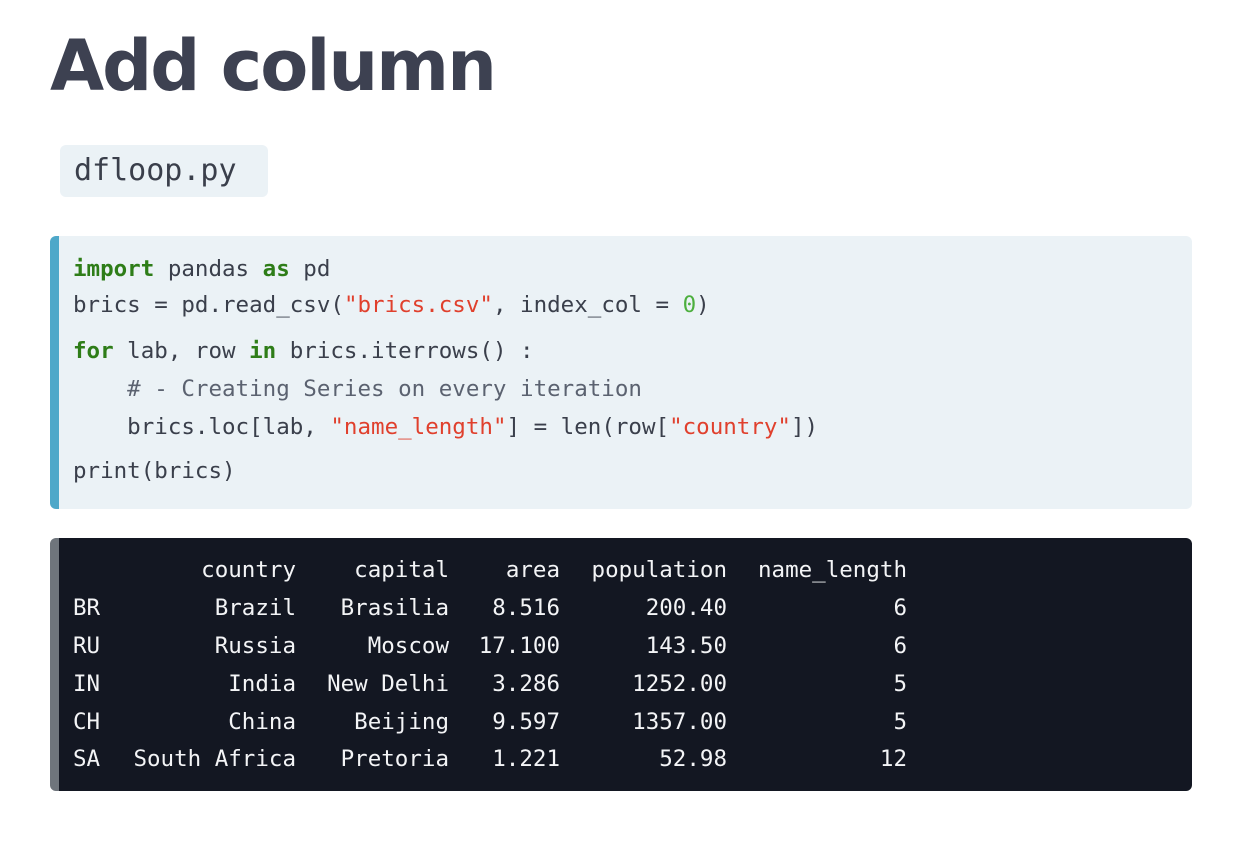 The image size is (1258, 842). I want to click on code-text: brics.loc[lab,, so click(202, 427).